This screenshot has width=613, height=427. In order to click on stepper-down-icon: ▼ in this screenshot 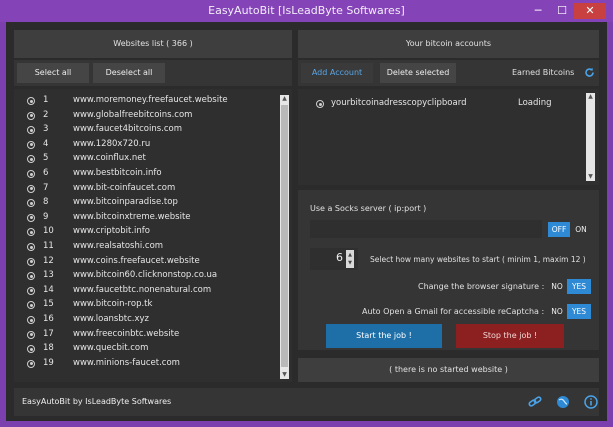, I will do `click(350, 263)`.